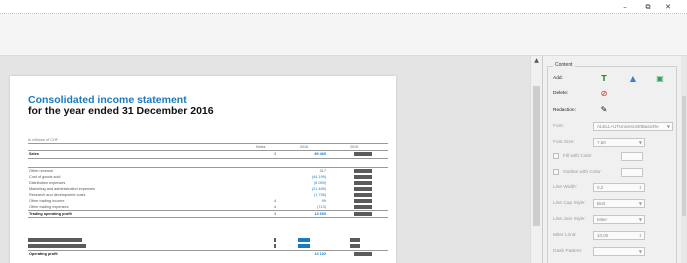 The width and height of the screenshot is (687, 263). What do you see at coordinates (556, 156) in the screenshot?
I see `fill-color-checkbox` at bounding box center [556, 156].